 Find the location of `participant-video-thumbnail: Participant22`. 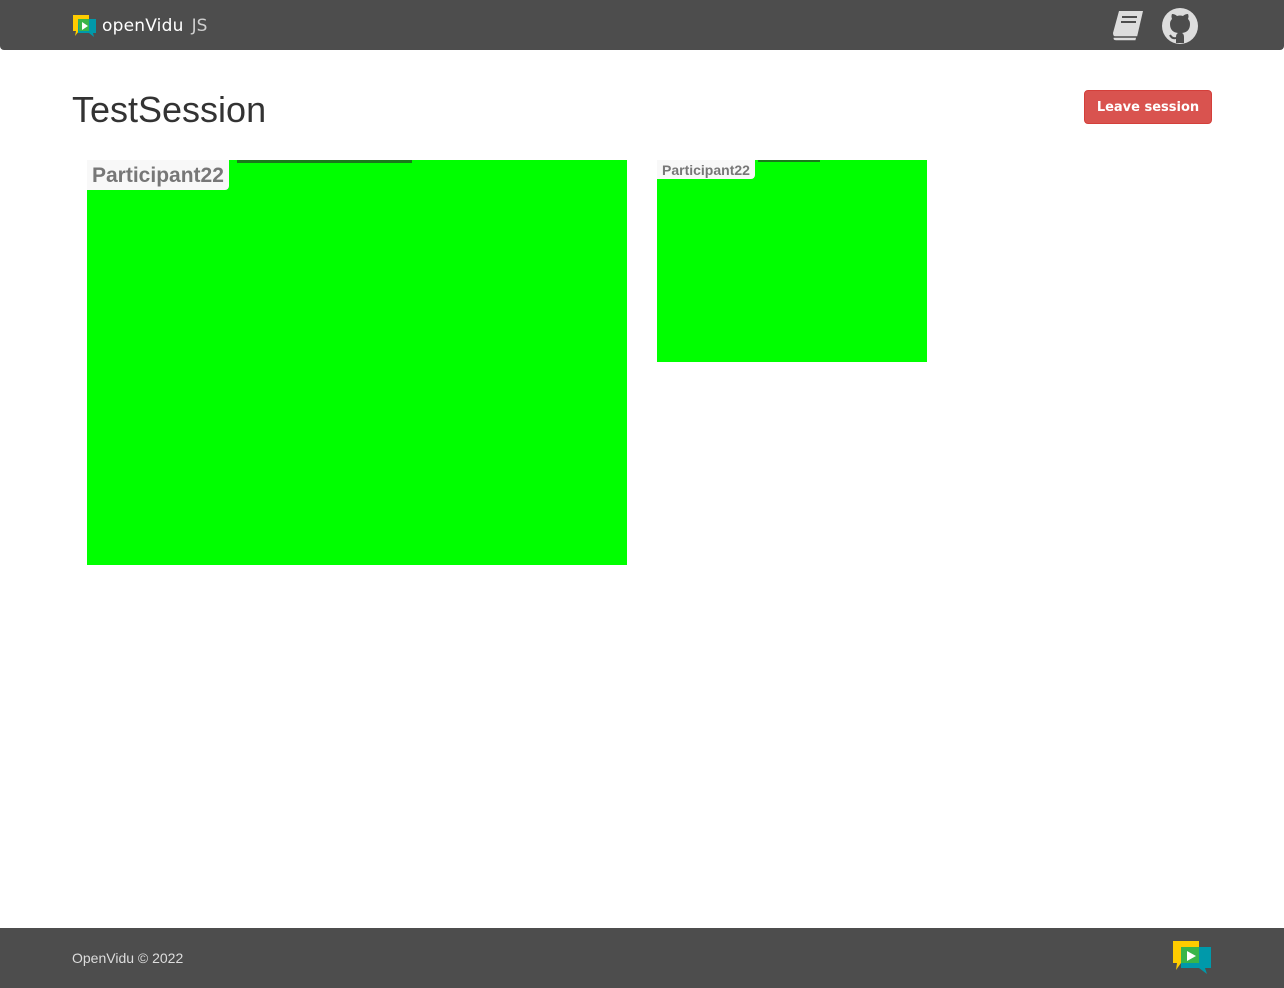

participant-video-thumbnail: Participant22 is located at coordinates (792, 261).